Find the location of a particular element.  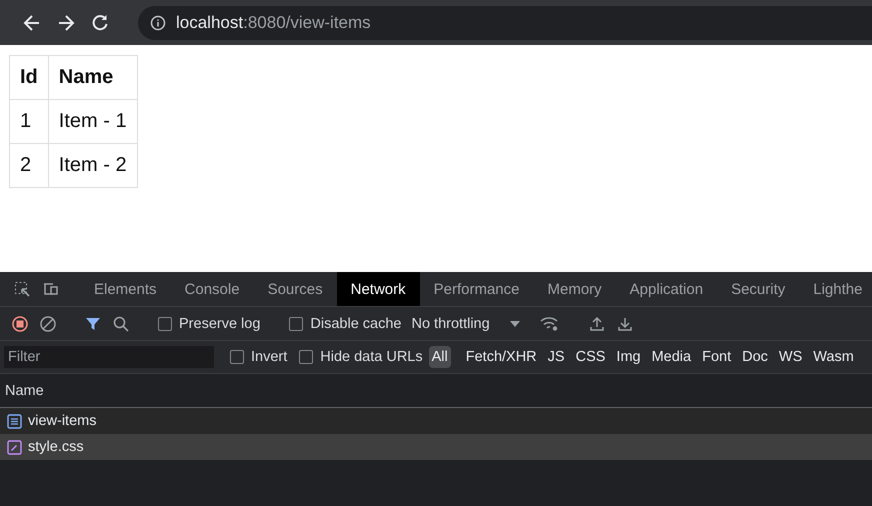

invert-checkbox: Invert is located at coordinates (259, 357).